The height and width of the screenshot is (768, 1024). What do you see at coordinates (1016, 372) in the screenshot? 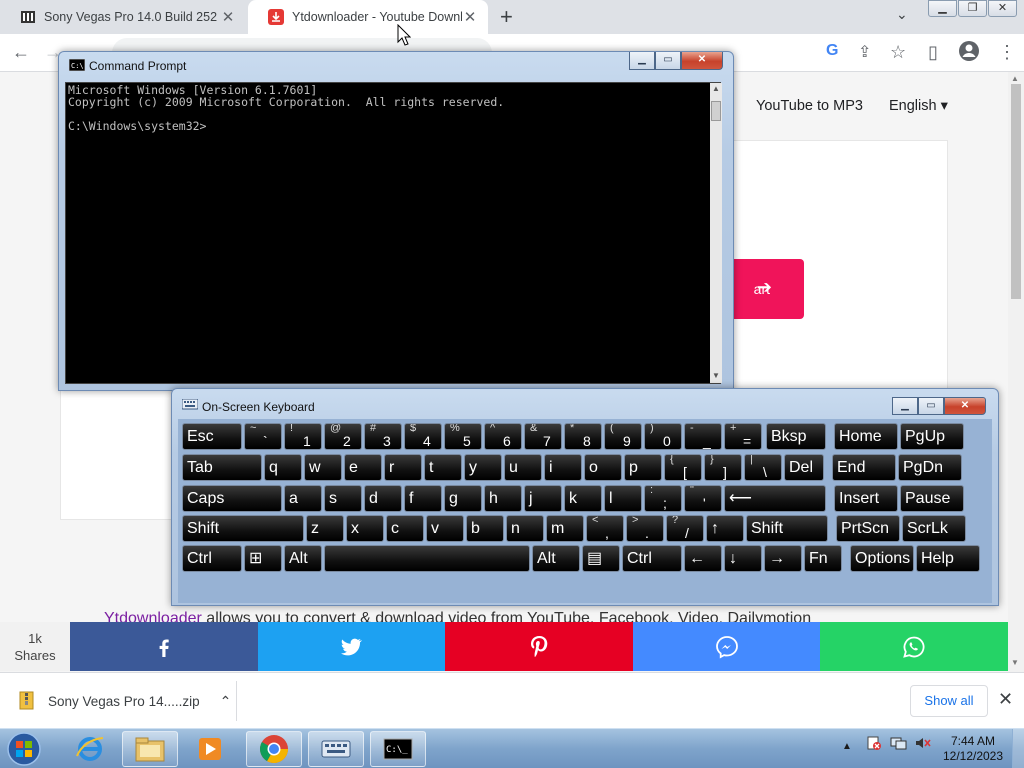
I see `page-scrollbar: ▲ ▼` at bounding box center [1016, 372].